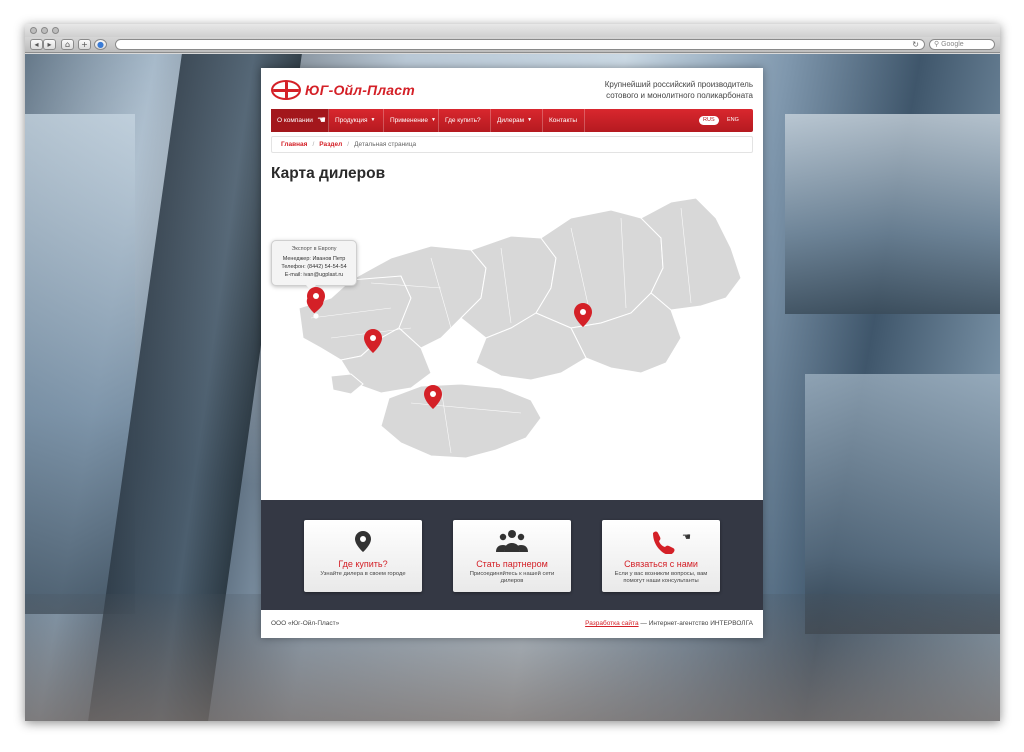  I want to click on map-pins, so click(449, 348).